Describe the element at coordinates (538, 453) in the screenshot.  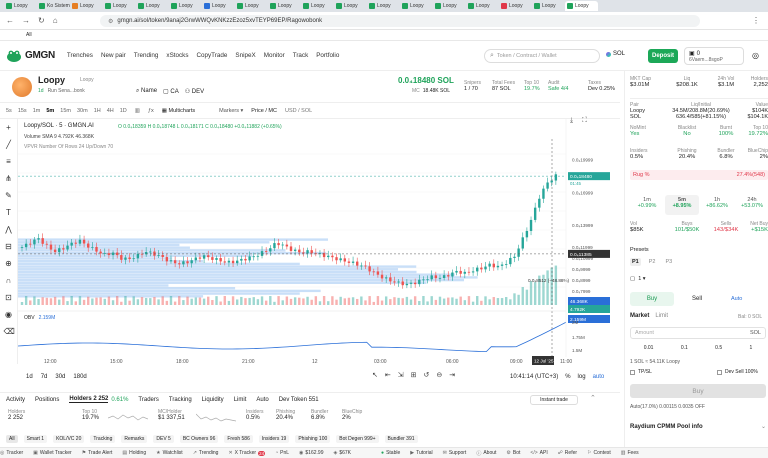
I see `statusbar-api: </> API` at that location.